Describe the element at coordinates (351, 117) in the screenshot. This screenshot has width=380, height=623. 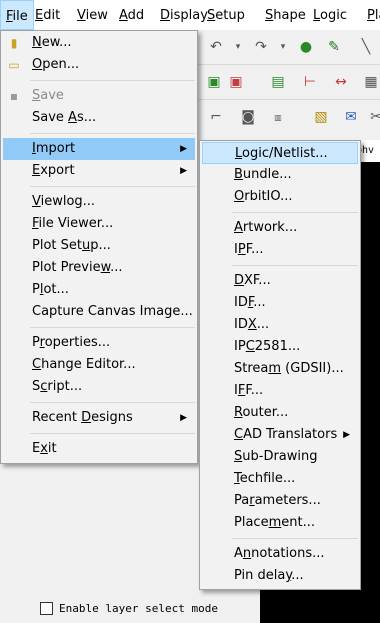
I see `envelope-icon: ✉` at that location.